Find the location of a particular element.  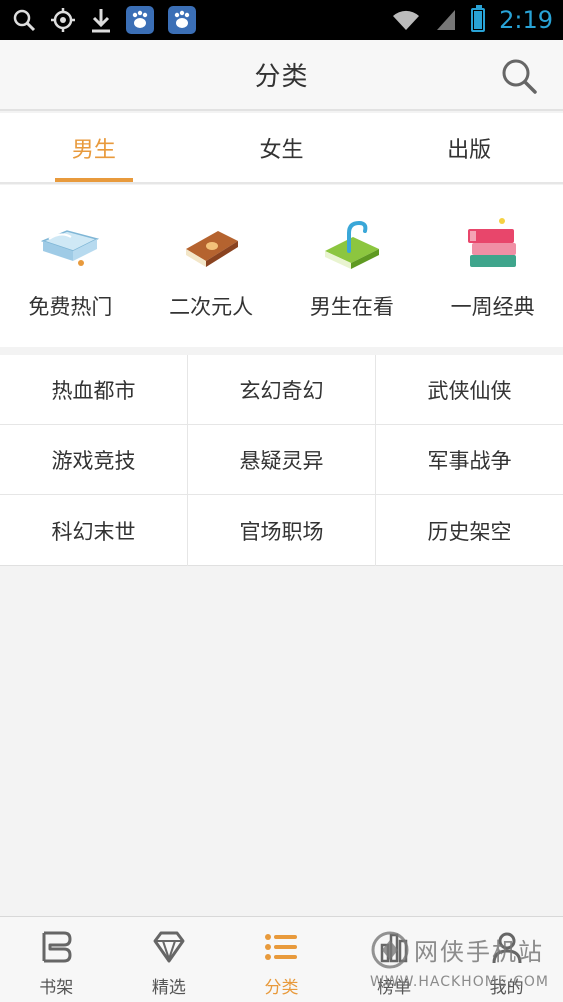

status-clock: 2:19 is located at coordinates (526, 20).